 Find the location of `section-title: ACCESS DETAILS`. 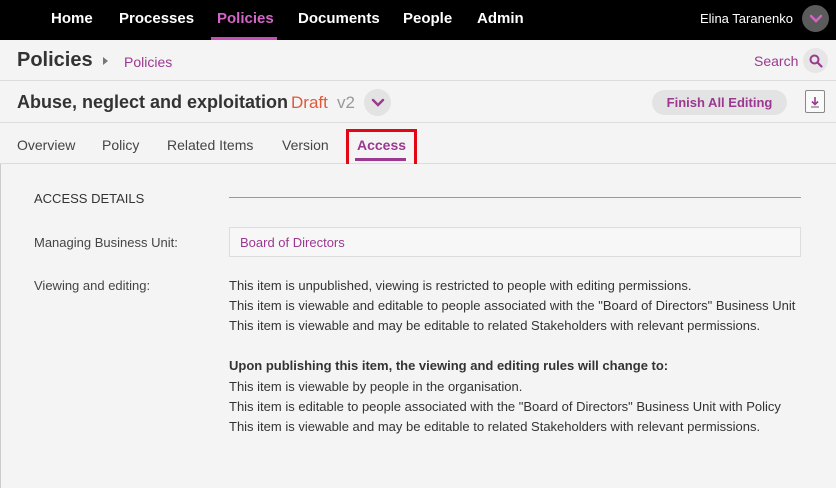

section-title: ACCESS DETAILS is located at coordinates (89, 198).